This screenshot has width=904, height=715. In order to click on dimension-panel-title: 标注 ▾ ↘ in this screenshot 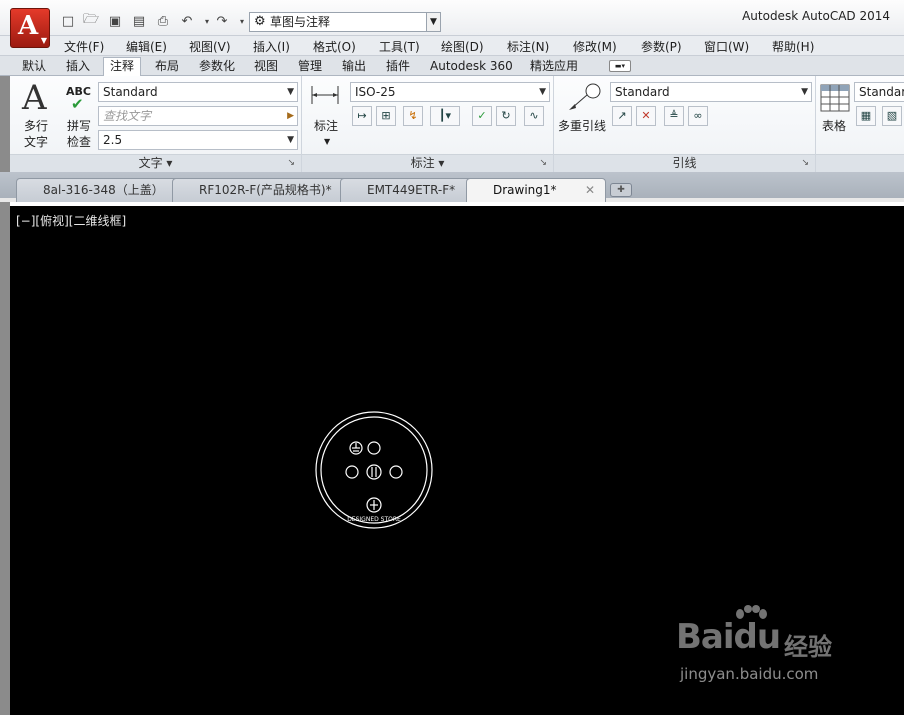, I will do `click(427, 163)`.